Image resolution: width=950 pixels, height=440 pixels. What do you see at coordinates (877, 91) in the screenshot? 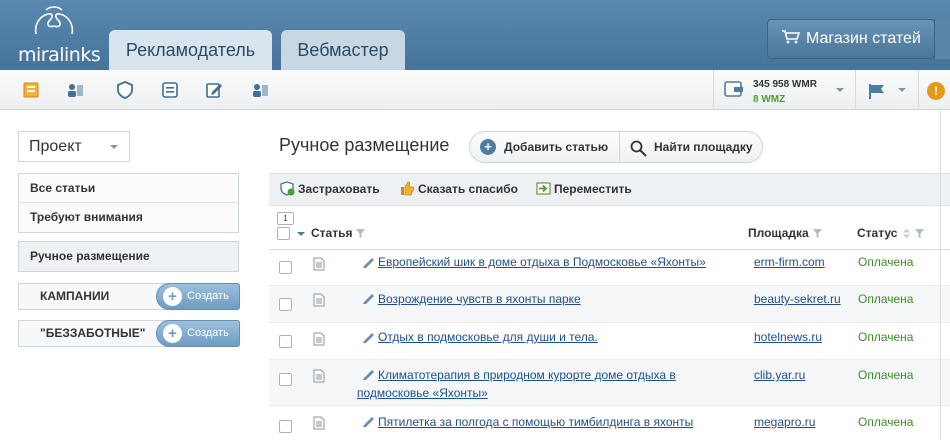
I see `flag-icon` at bounding box center [877, 91].